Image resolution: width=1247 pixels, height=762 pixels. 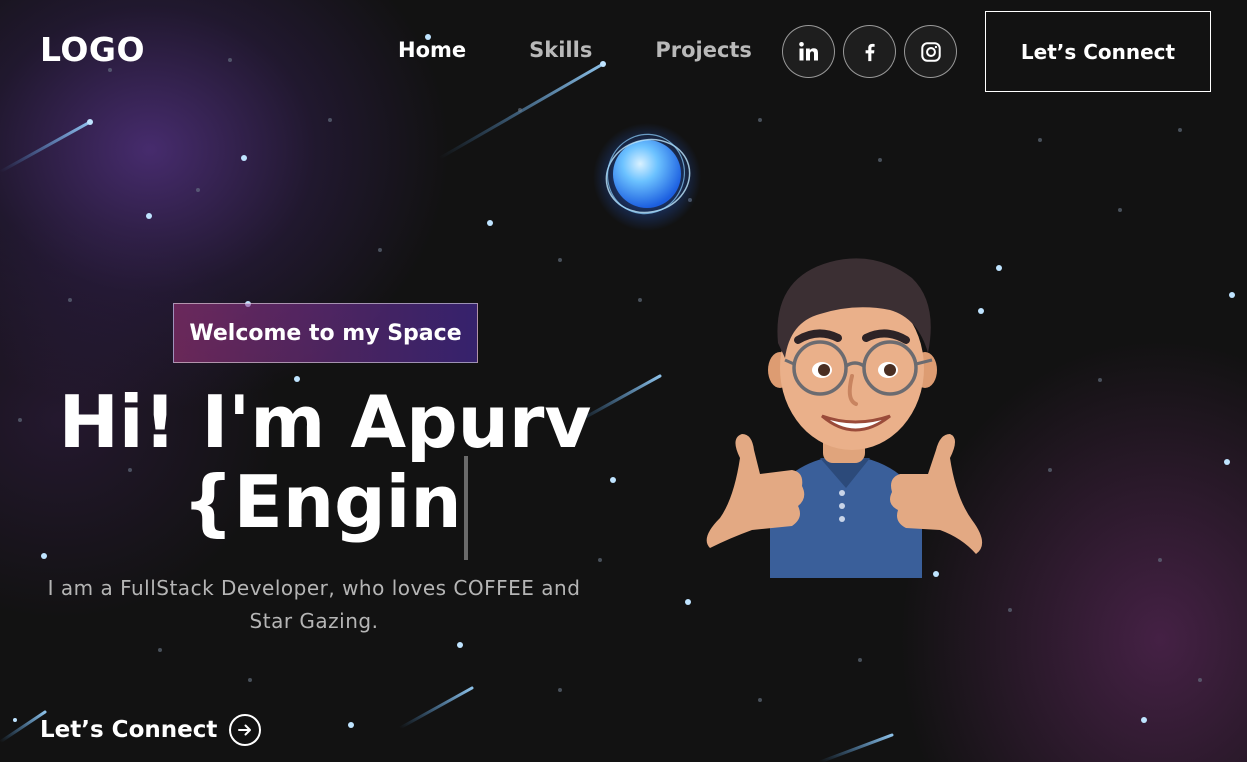 I want to click on typed-text-wrapper: {Engin, so click(x=325, y=508).